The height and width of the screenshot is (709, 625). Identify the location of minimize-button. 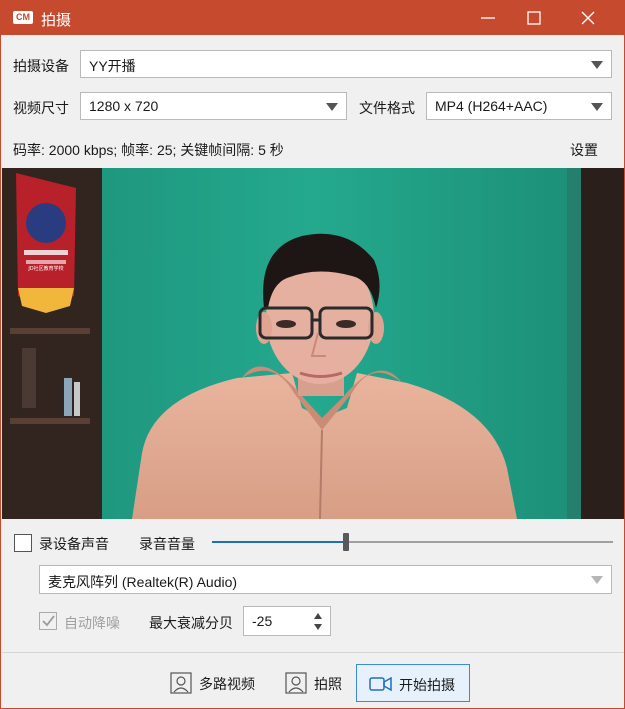
(488, 18).